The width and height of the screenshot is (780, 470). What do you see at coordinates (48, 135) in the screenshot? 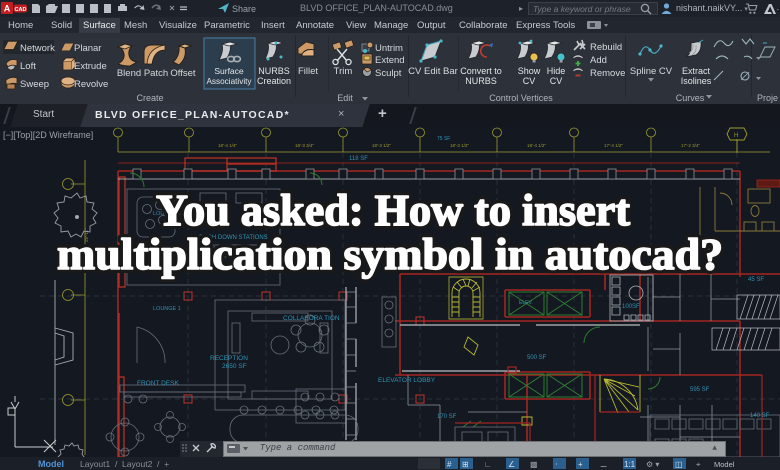
I see `svg-text: [−][Top][2D Wireframe]` at bounding box center [48, 135].